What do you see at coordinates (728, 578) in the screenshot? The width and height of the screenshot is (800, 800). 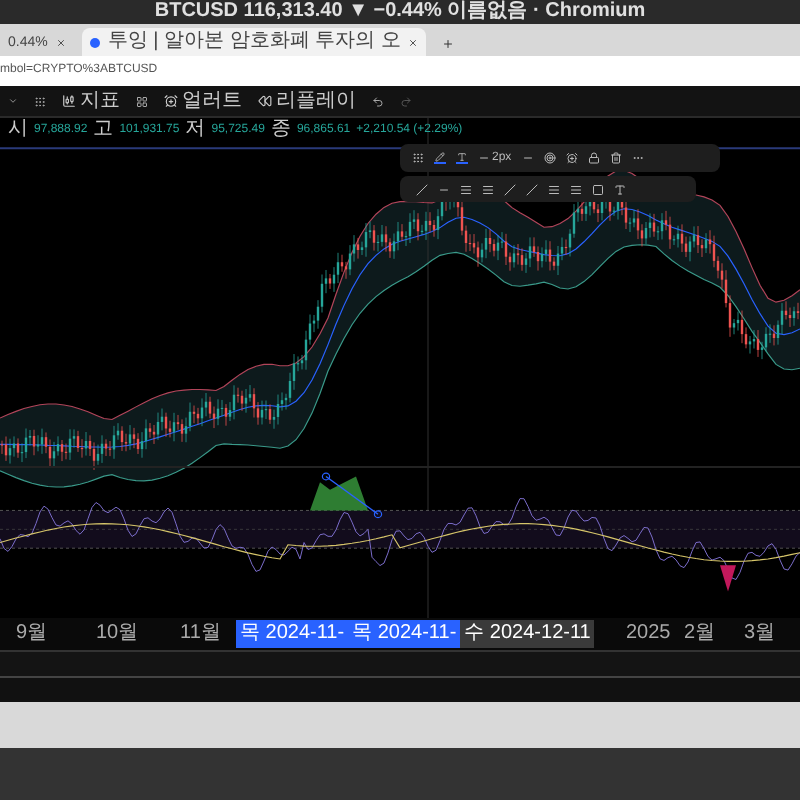 I see `oversold-fill` at bounding box center [728, 578].